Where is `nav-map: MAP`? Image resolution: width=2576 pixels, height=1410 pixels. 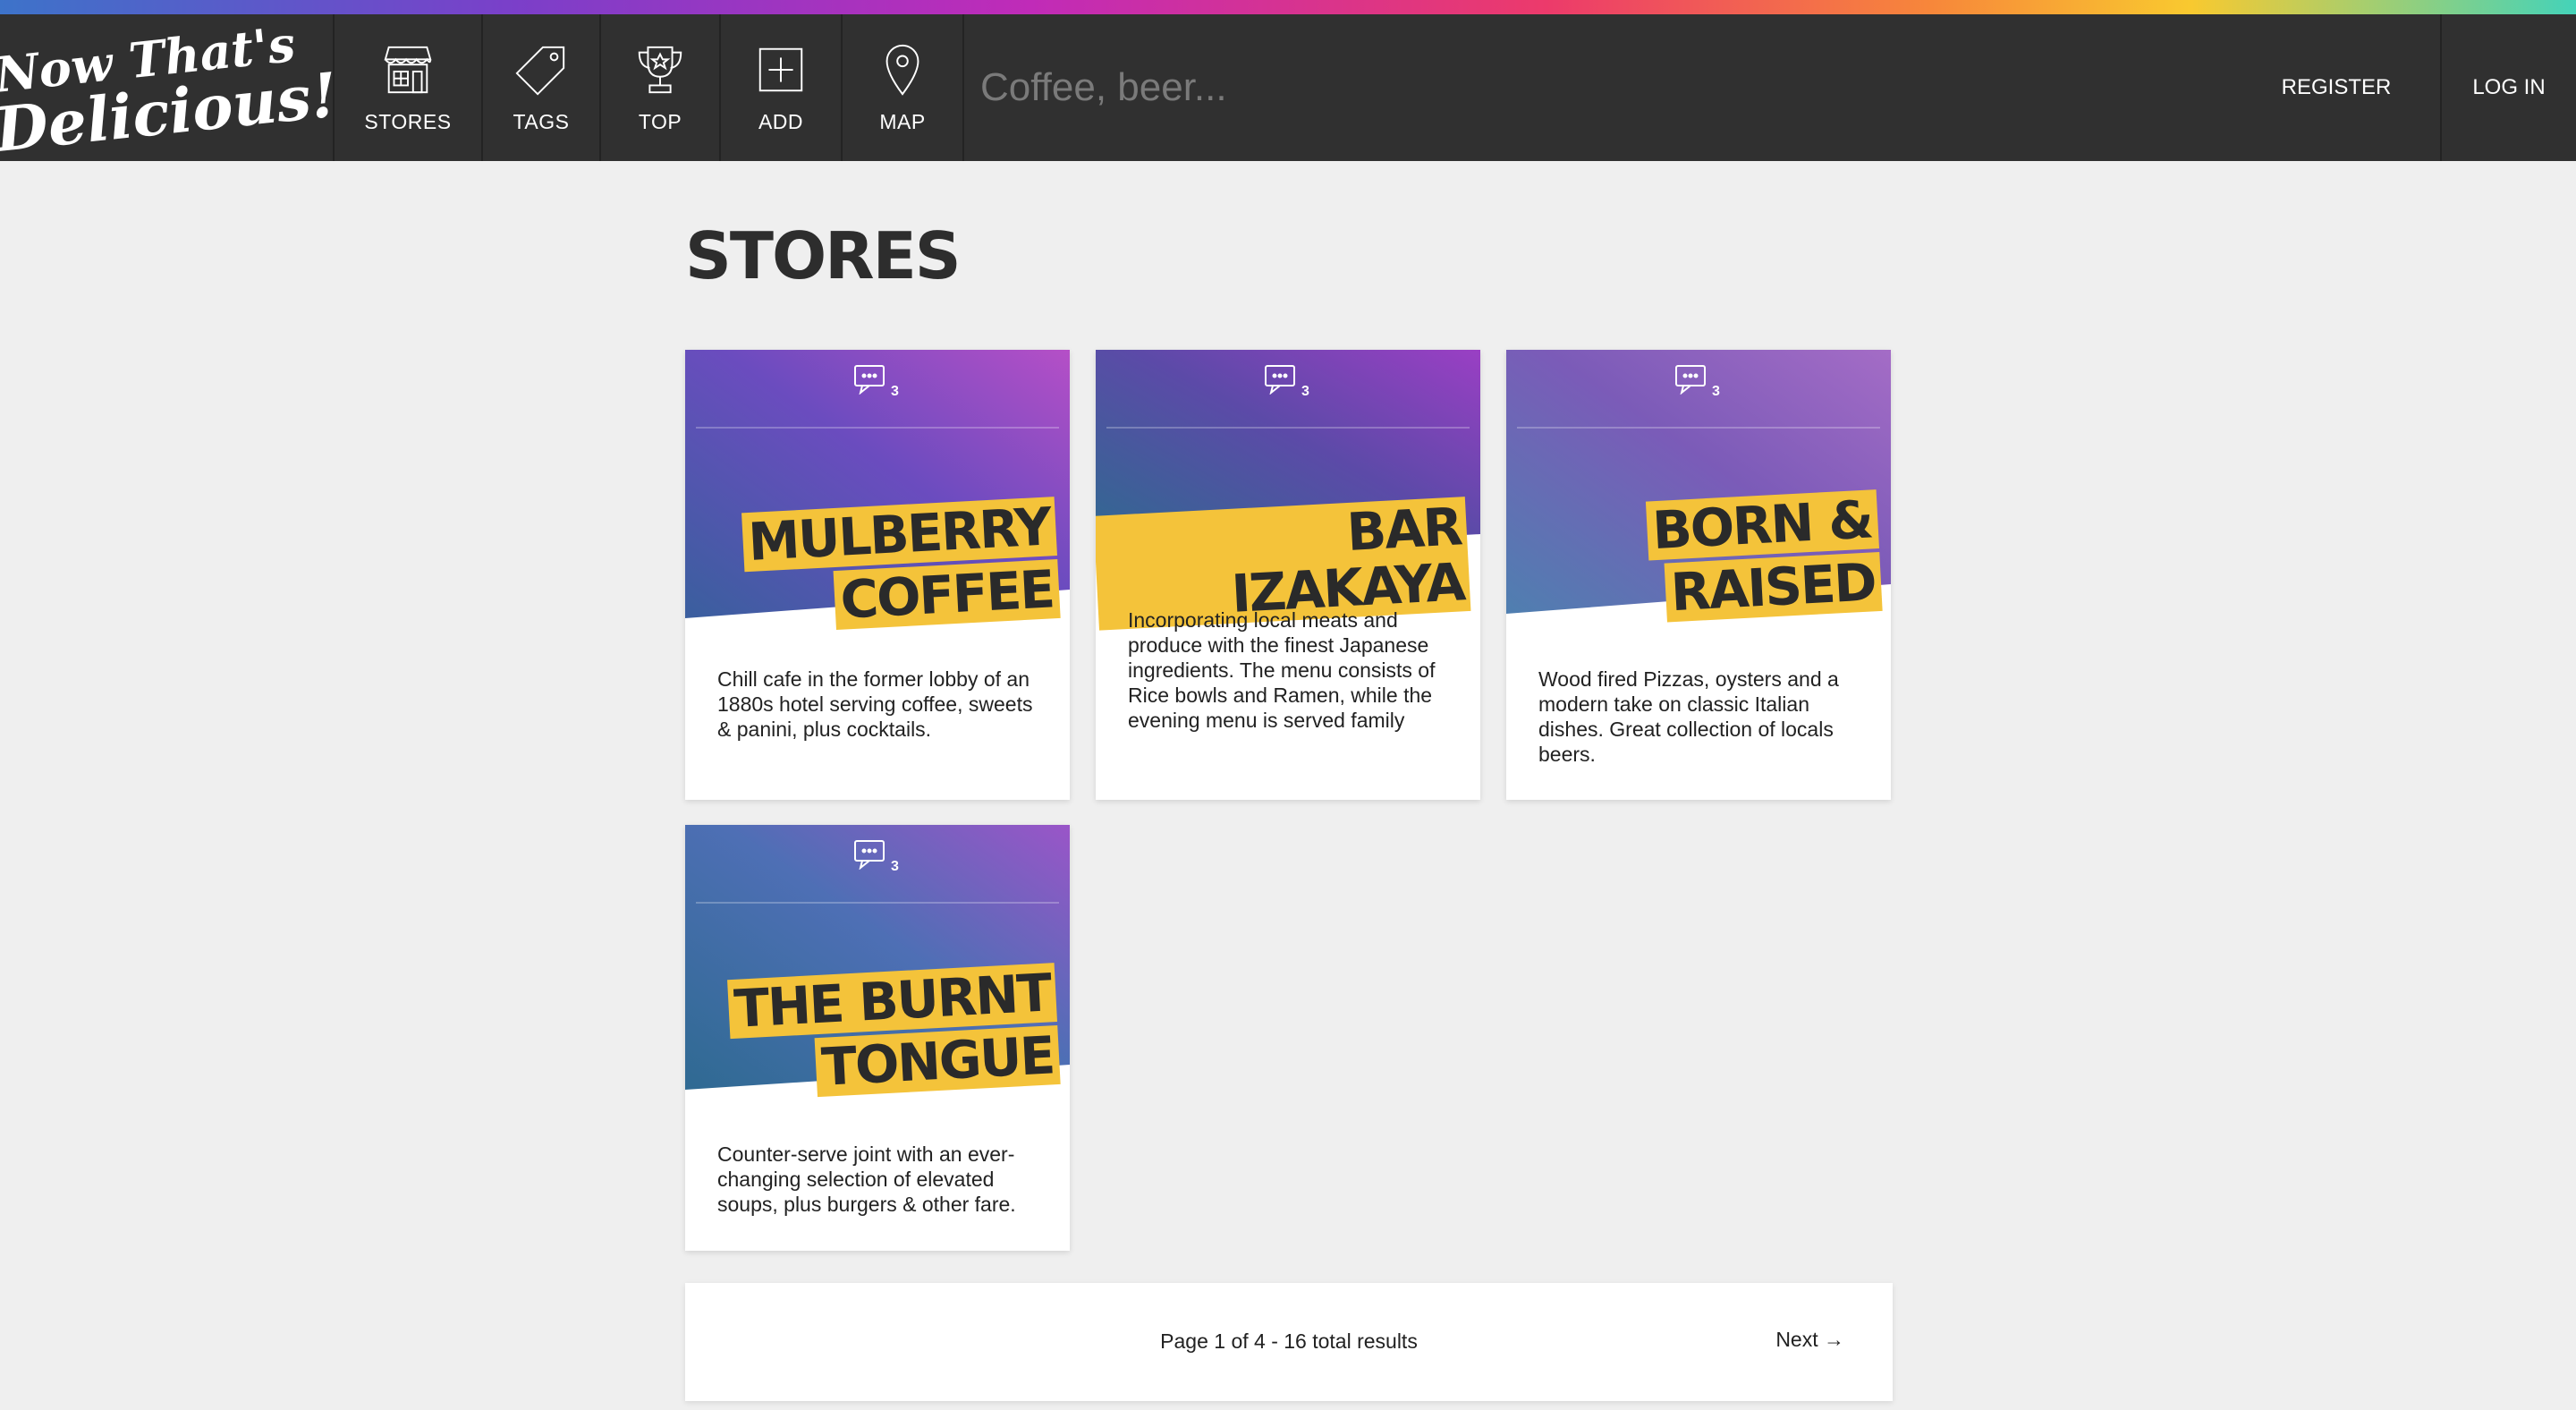 nav-map: MAP is located at coordinates (903, 87).